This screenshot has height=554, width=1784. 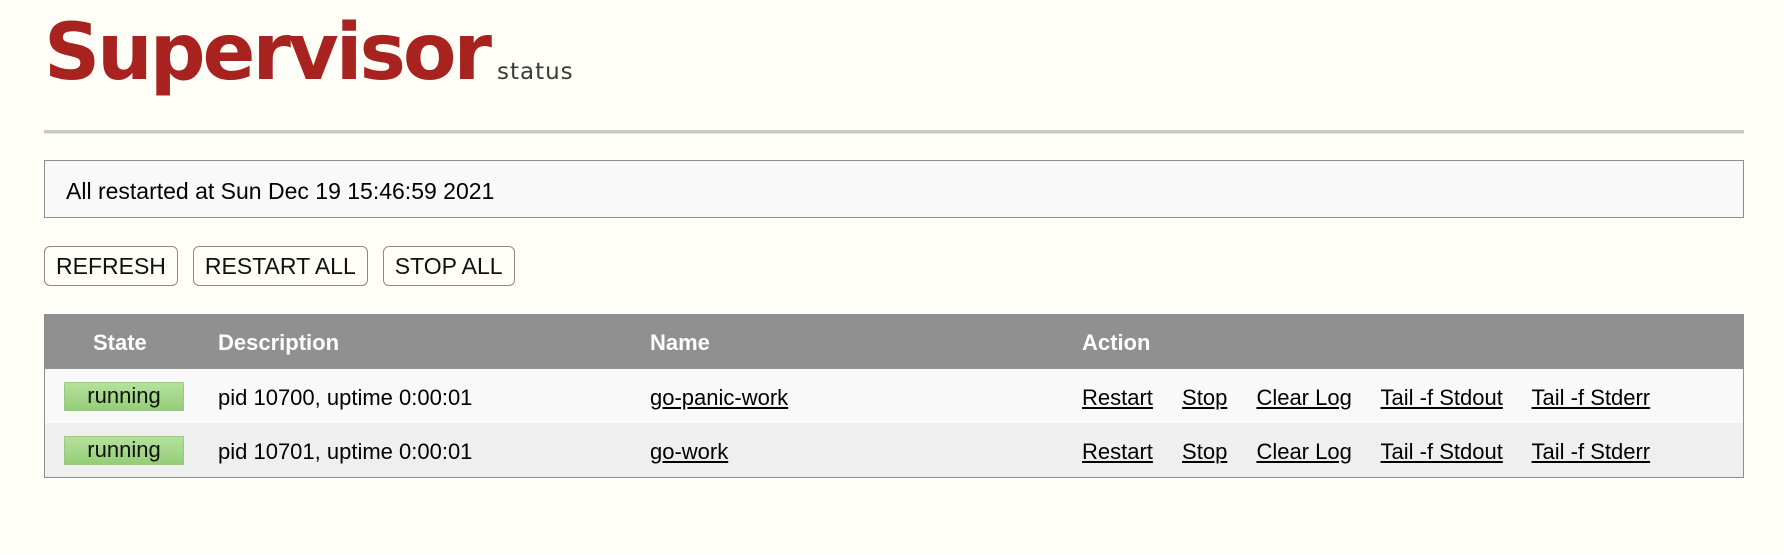 I want to click on supervisor-logo: Supervisor status, so click(x=309, y=53).